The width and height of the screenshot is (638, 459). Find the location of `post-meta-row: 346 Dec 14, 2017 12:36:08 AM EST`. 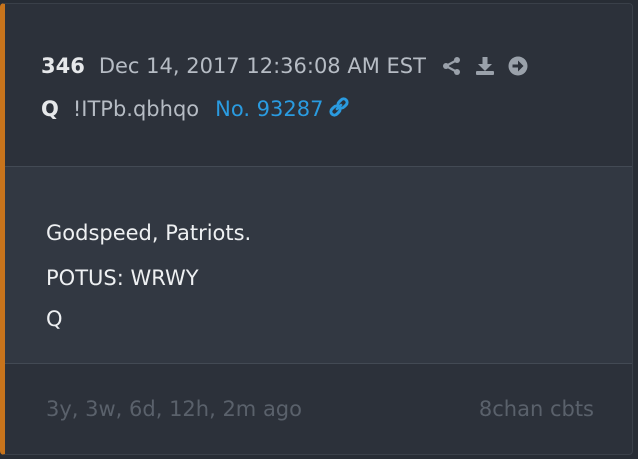

post-meta-row: 346 Dec 14, 2017 12:36:08 AM EST is located at coordinates (284, 66).